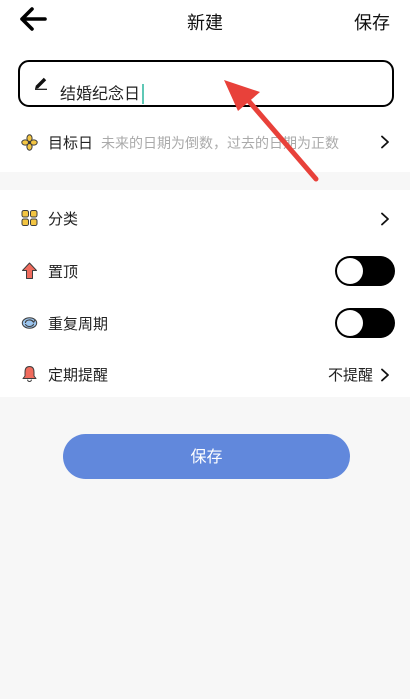 The image size is (410, 699). I want to click on reminder-row: 定期提醒 不提醒, so click(205, 374).